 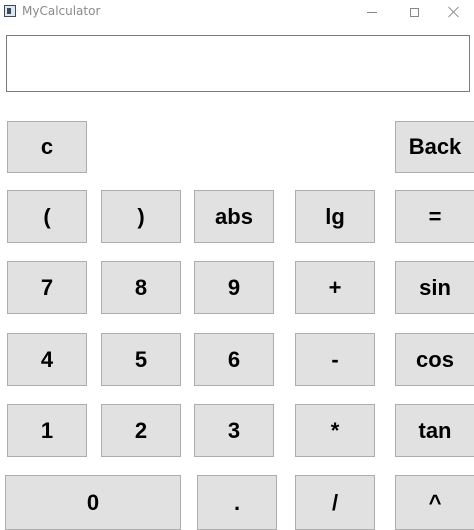 I want to click on zero-button: 0, so click(x=93, y=502).